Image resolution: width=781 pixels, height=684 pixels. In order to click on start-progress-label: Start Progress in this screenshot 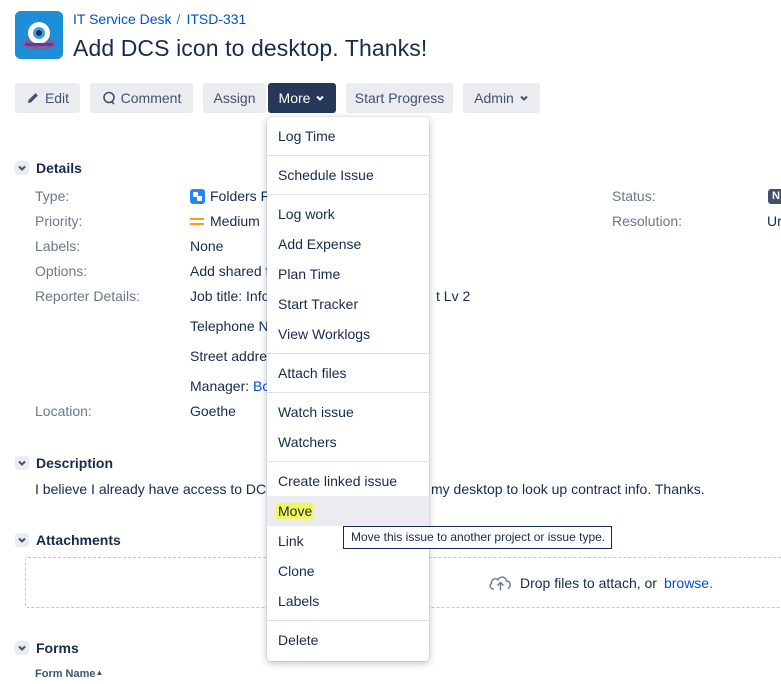, I will do `click(399, 98)`.